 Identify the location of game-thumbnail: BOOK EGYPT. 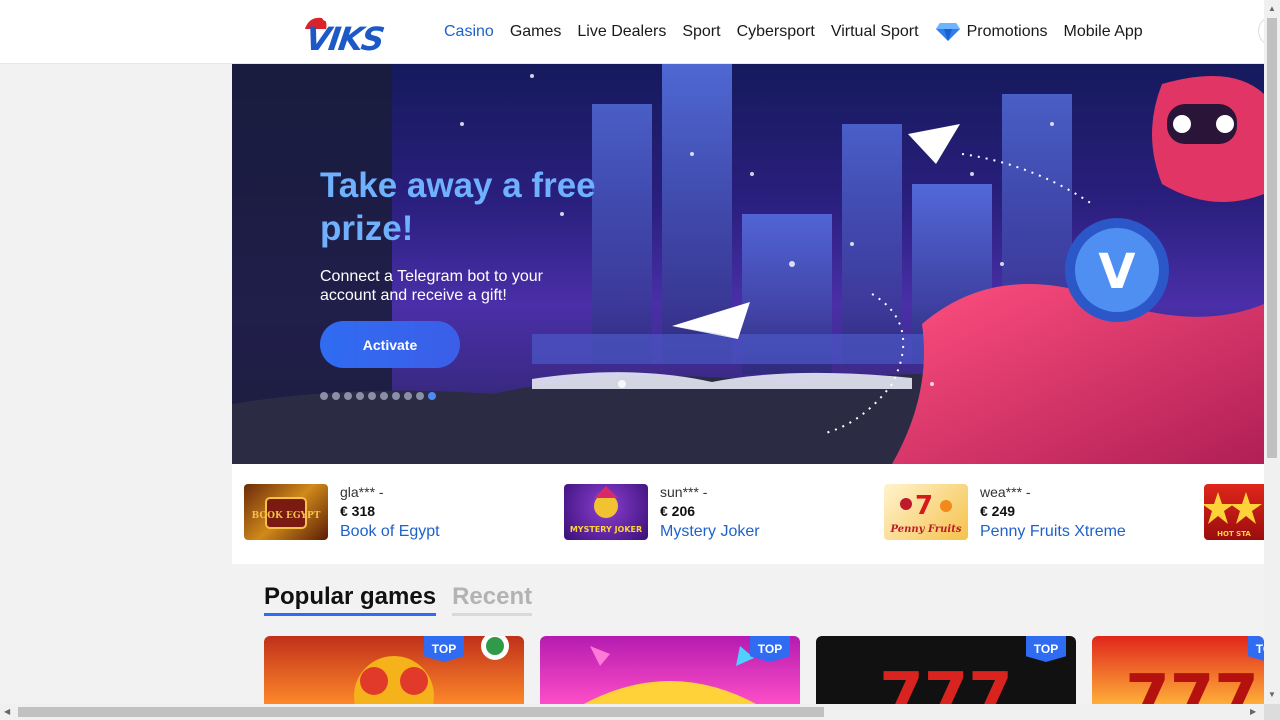
(286, 512).